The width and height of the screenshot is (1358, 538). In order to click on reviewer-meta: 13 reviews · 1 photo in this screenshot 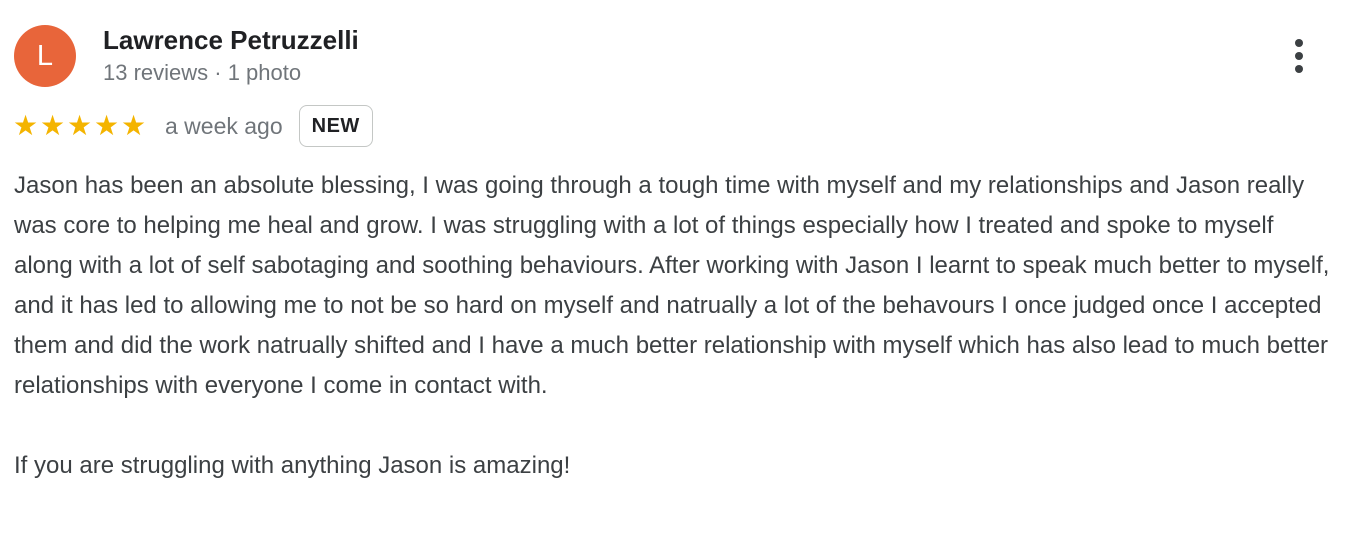, I will do `click(202, 73)`.